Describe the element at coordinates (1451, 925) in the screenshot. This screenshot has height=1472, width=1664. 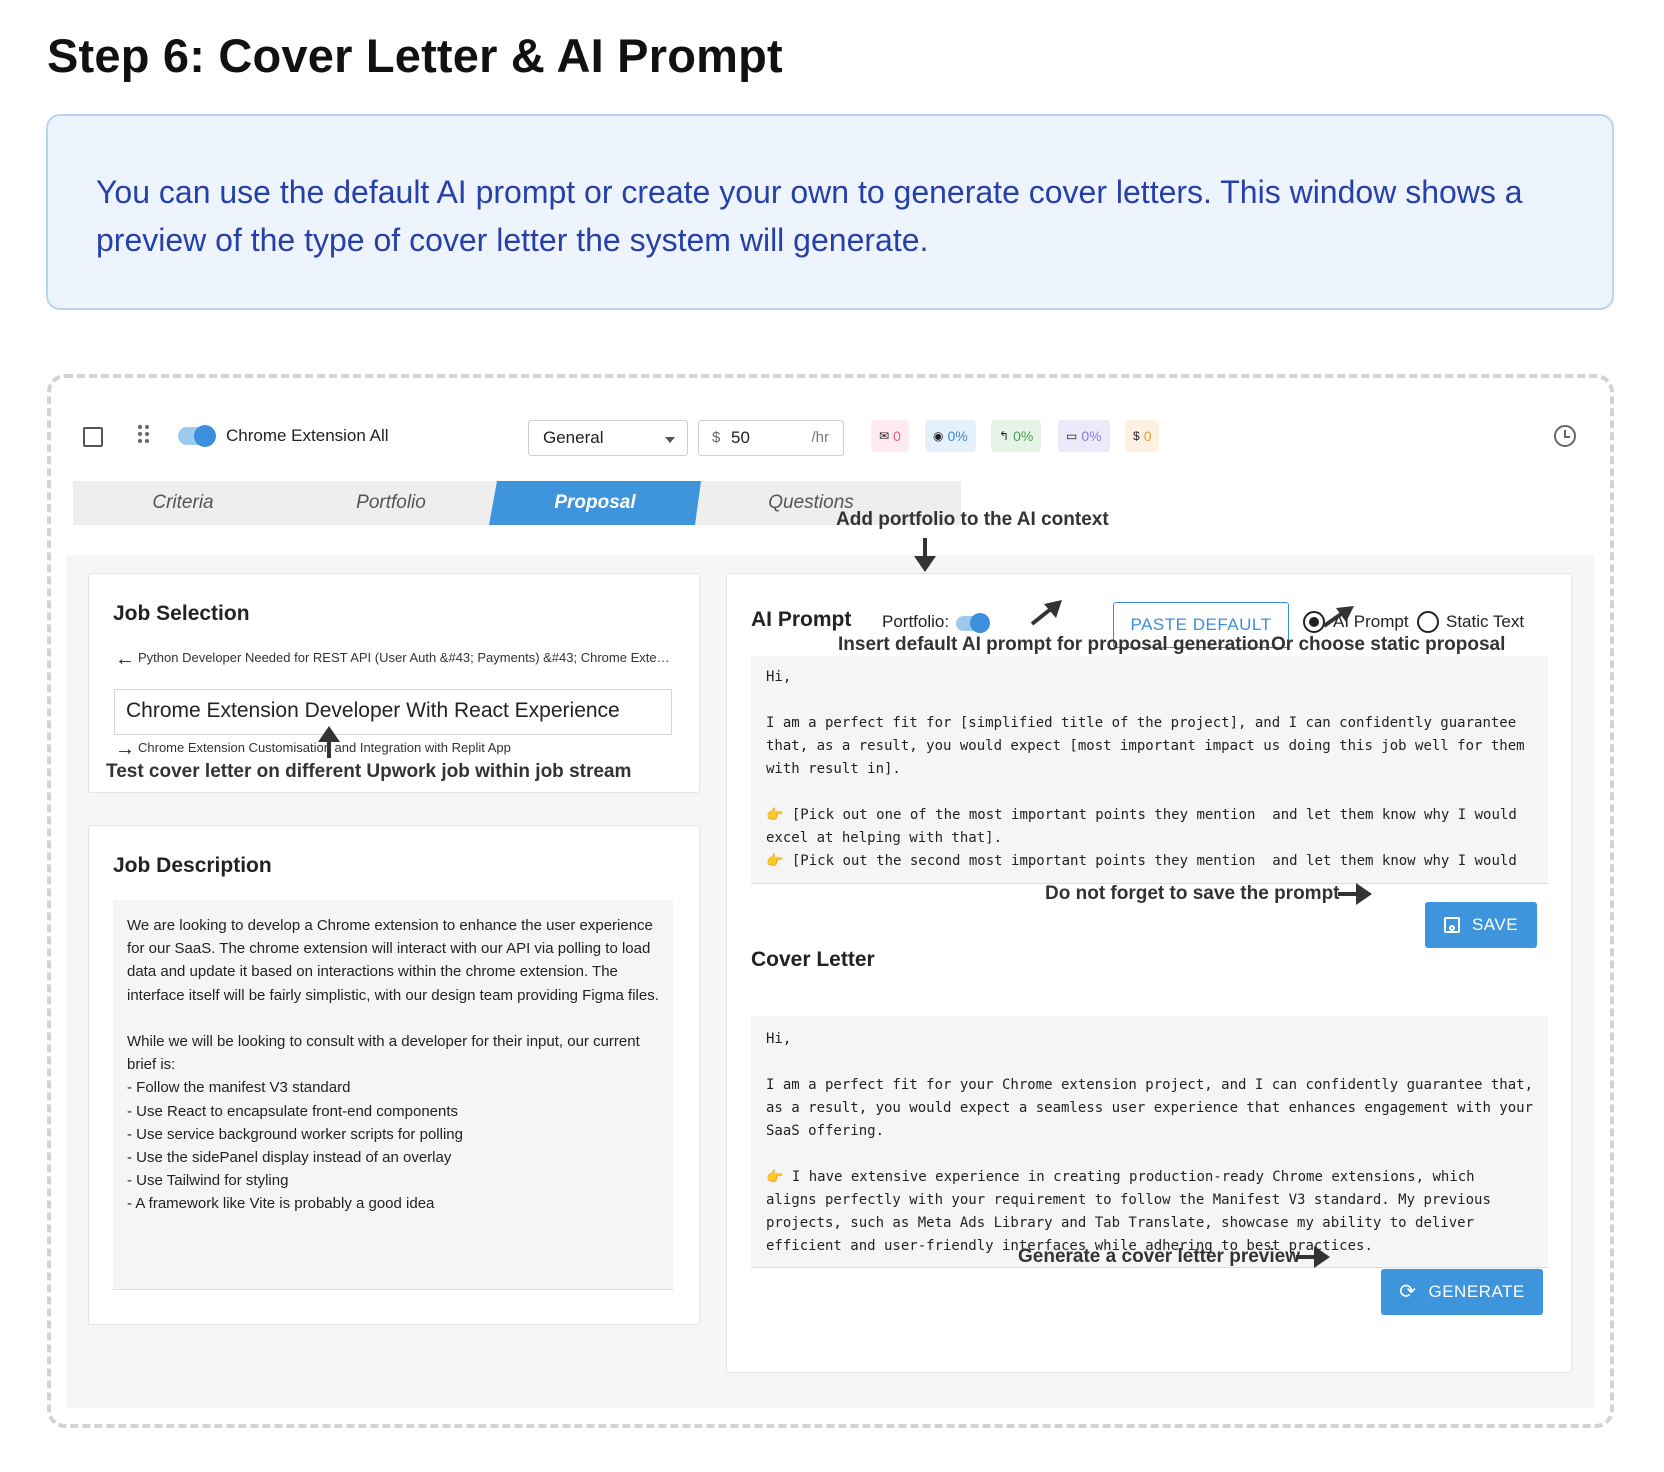
I see `floppy-disk-icon` at that location.